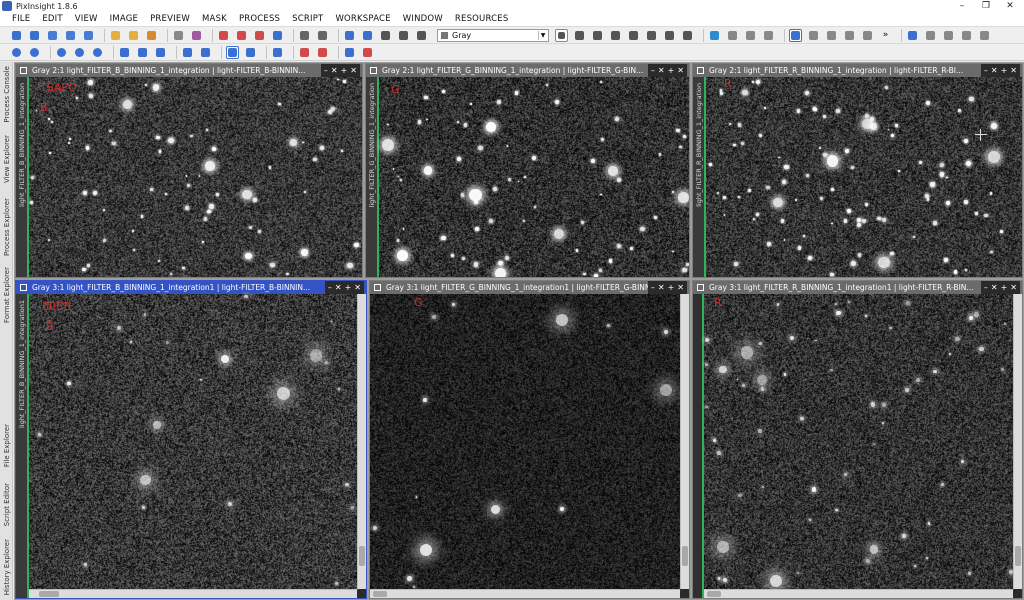 The image size is (1024, 600). What do you see at coordinates (277, 35) in the screenshot?
I see `table-icon` at bounding box center [277, 35].